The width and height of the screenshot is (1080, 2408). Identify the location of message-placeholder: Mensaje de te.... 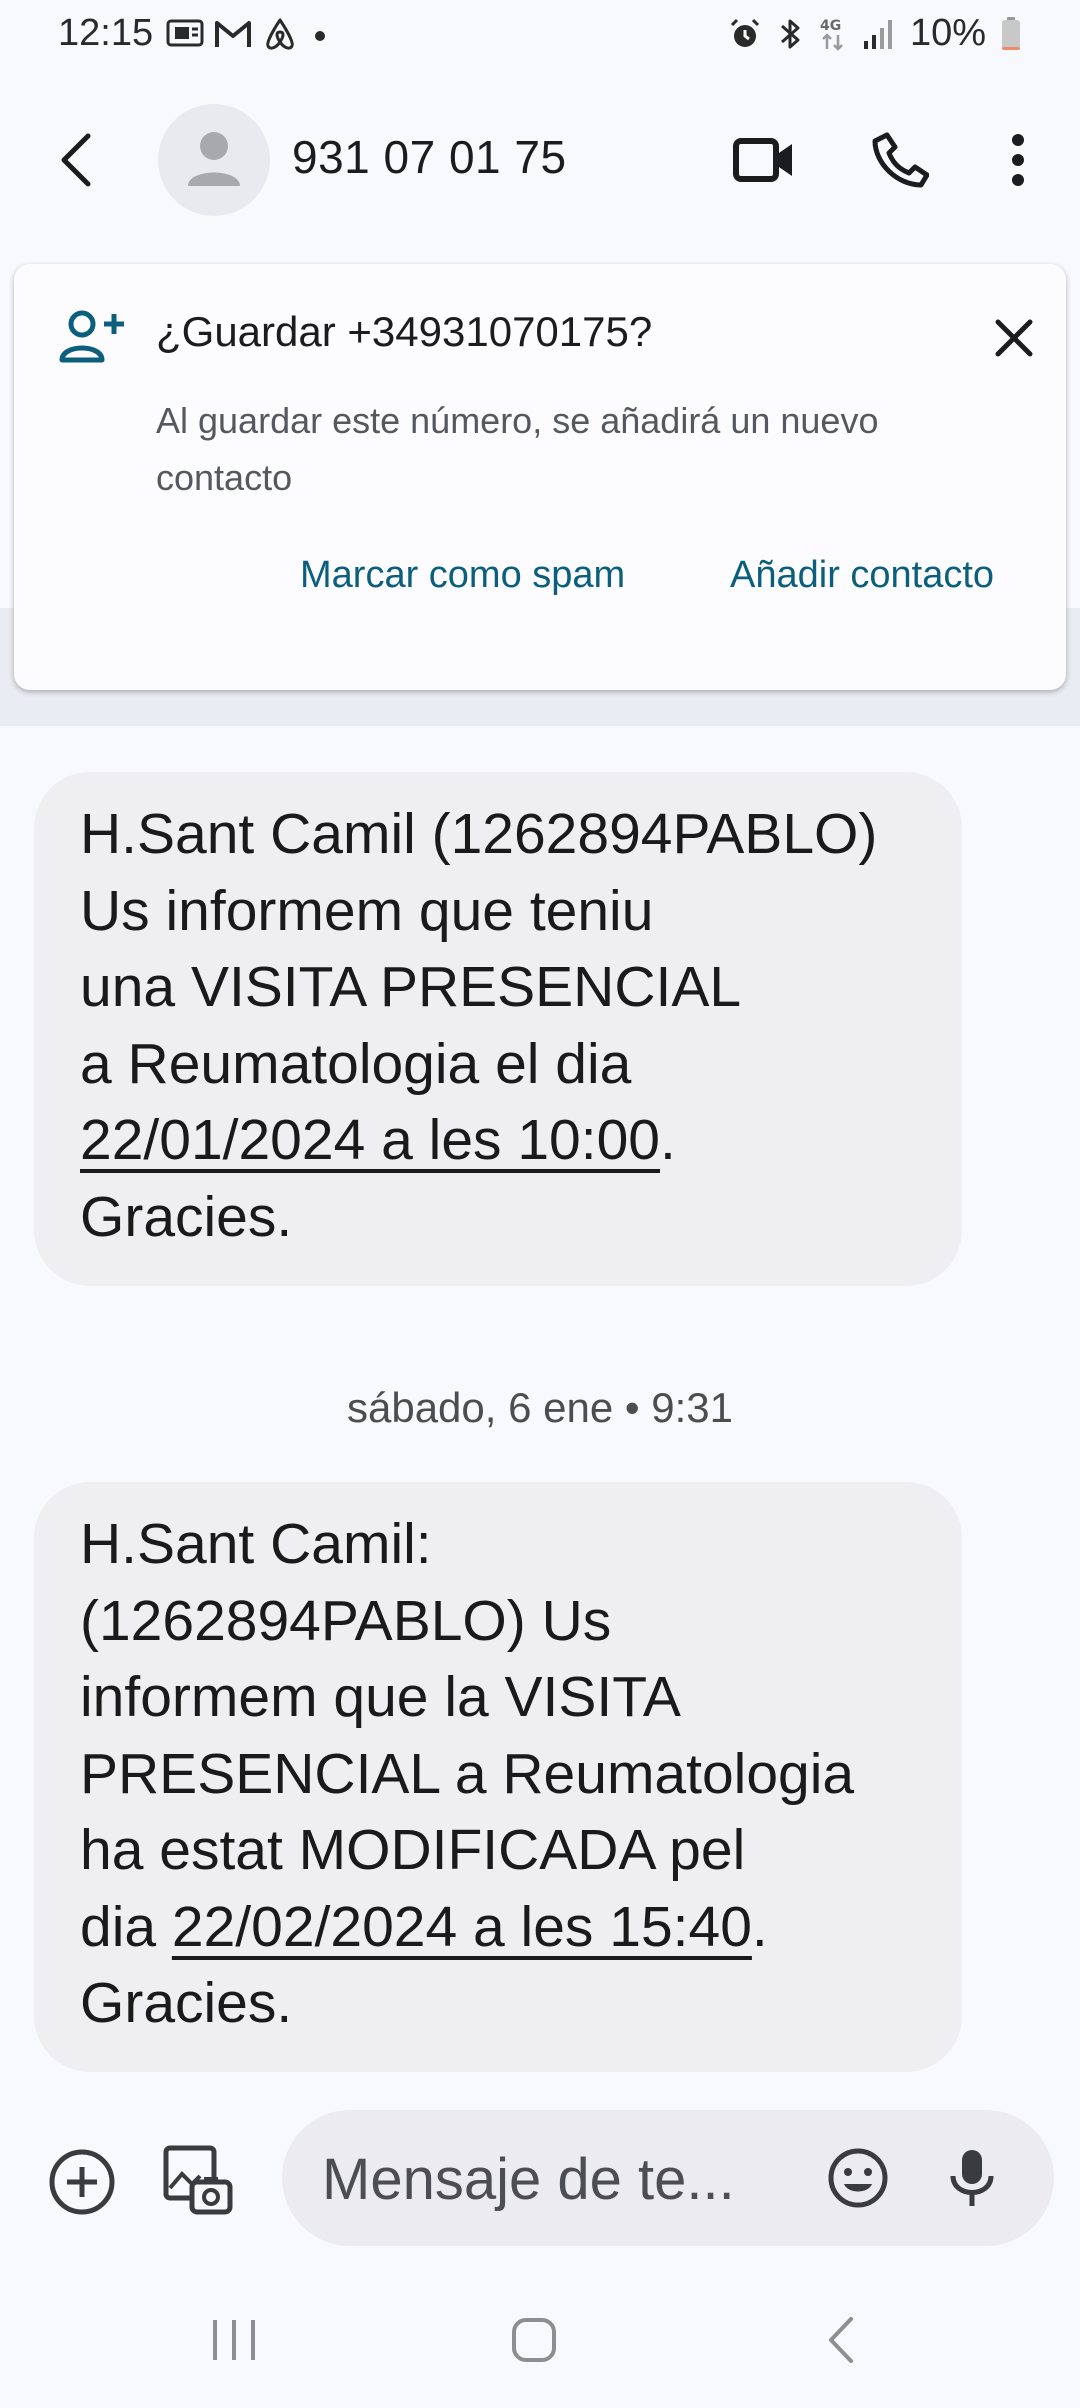
(528, 2179).